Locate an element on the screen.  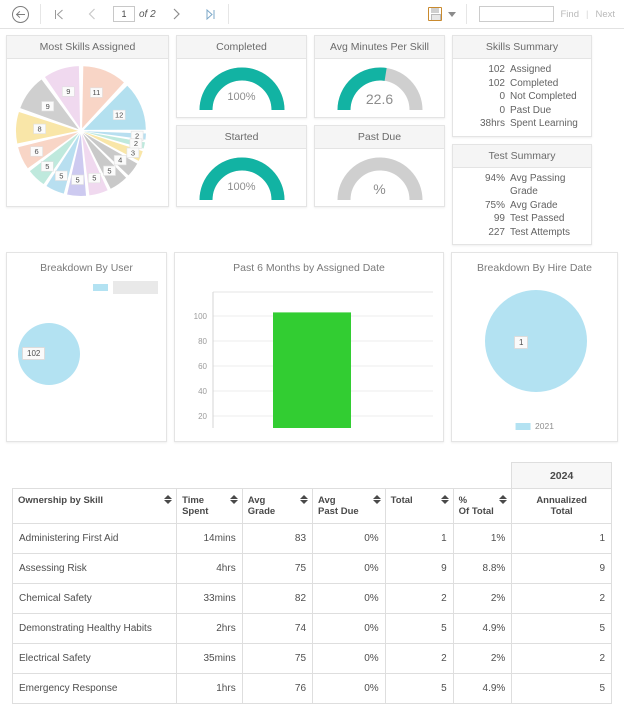
column-header-avg-past-due: Avg Past Due is located at coordinates (349, 506).